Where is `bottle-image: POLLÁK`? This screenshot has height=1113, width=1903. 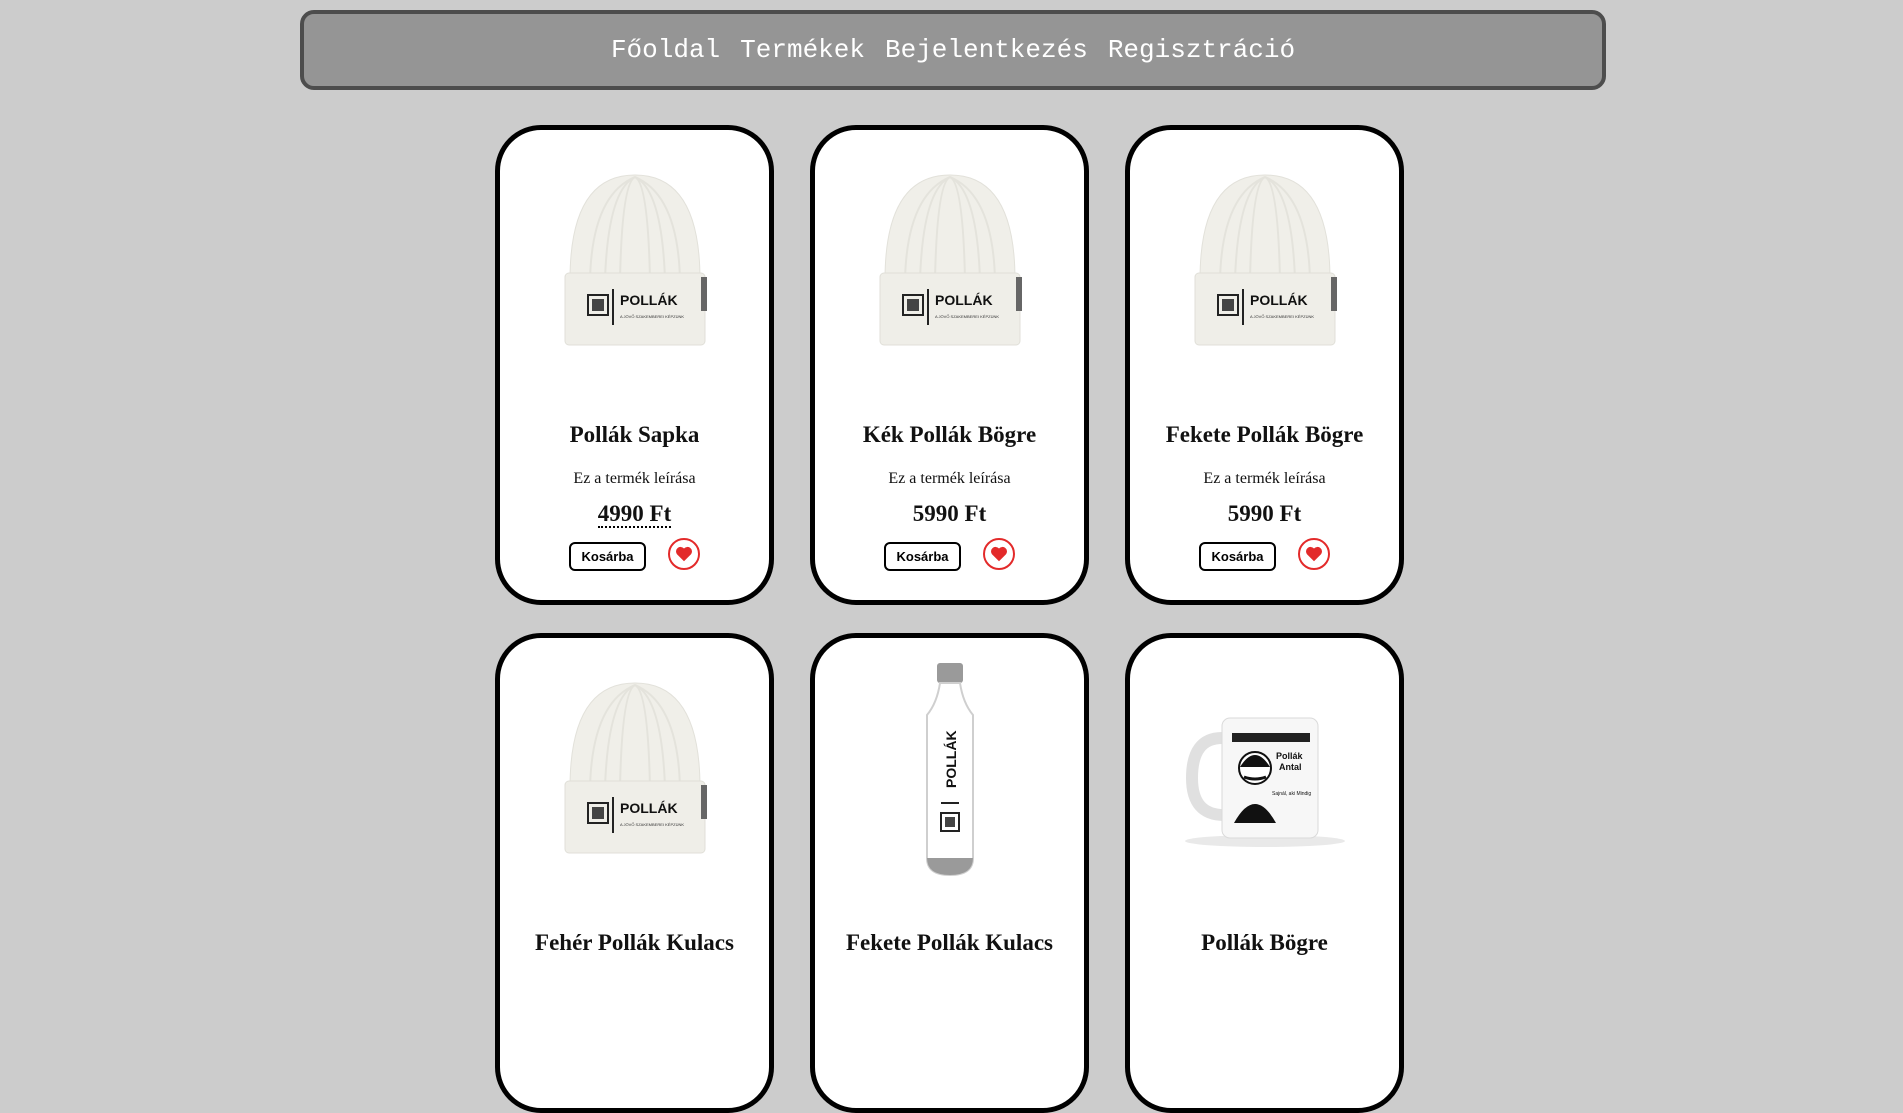 bottle-image: POLLÁK is located at coordinates (949, 770).